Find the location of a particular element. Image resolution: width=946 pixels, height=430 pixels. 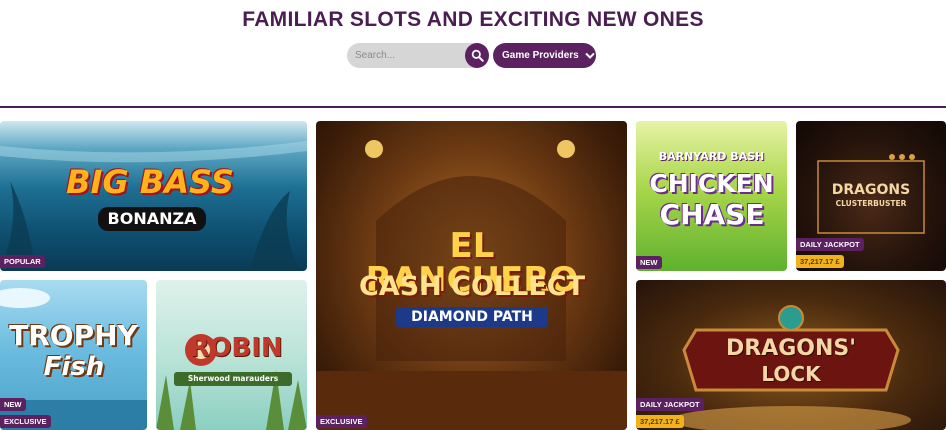

search-button is located at coordinates (477, 55).